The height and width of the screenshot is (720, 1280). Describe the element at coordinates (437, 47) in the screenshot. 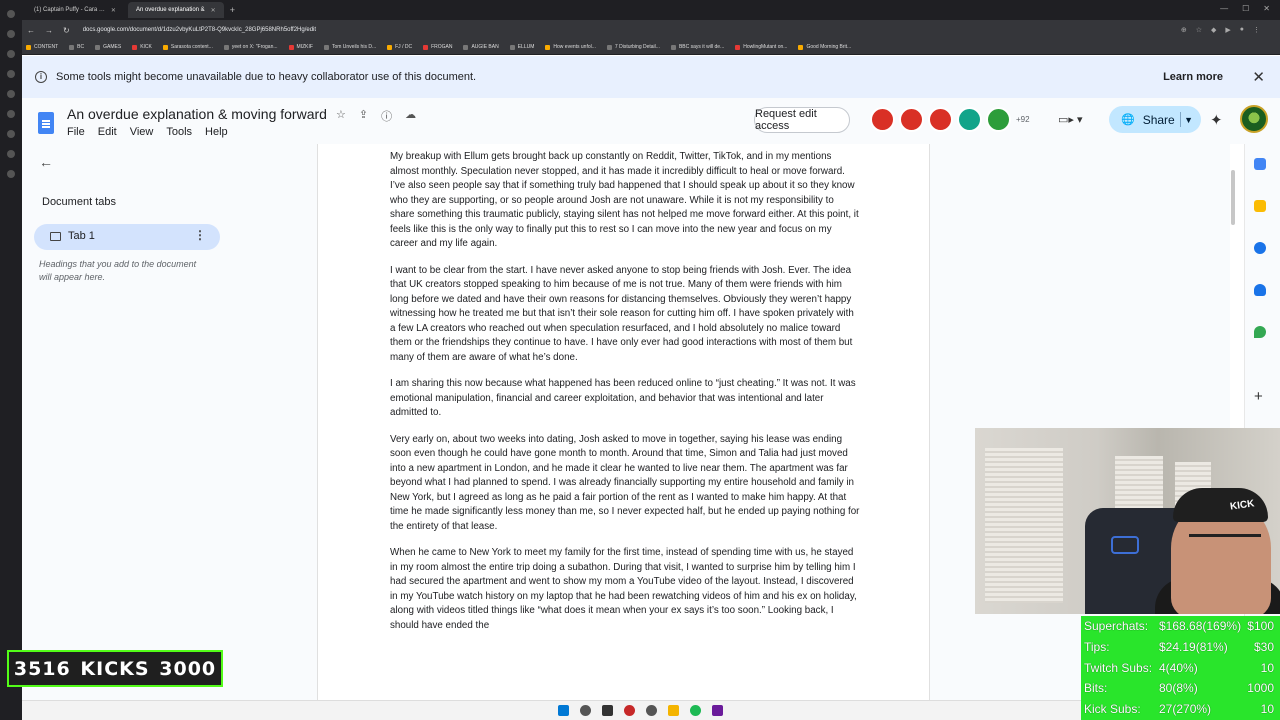

I see `bookmark-item: FROGAN` at that location.